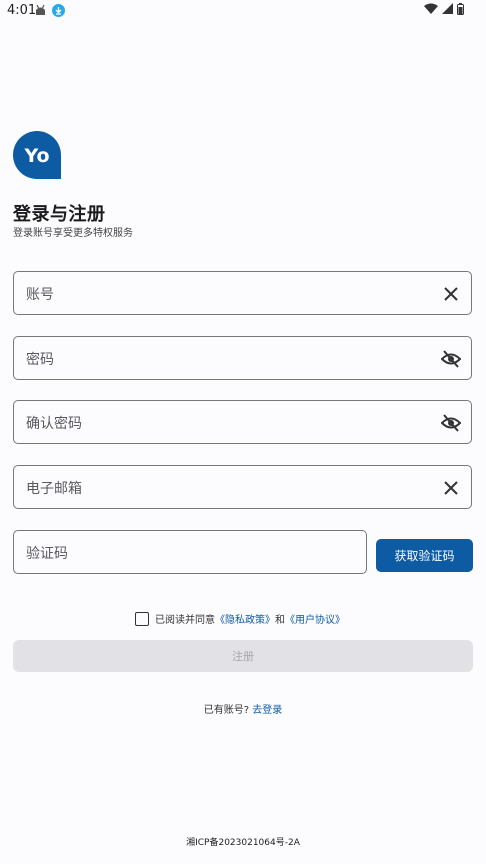 The image size is (486, 864). I want to click on confirm-password-label: 确认密码, so click(54, 424).